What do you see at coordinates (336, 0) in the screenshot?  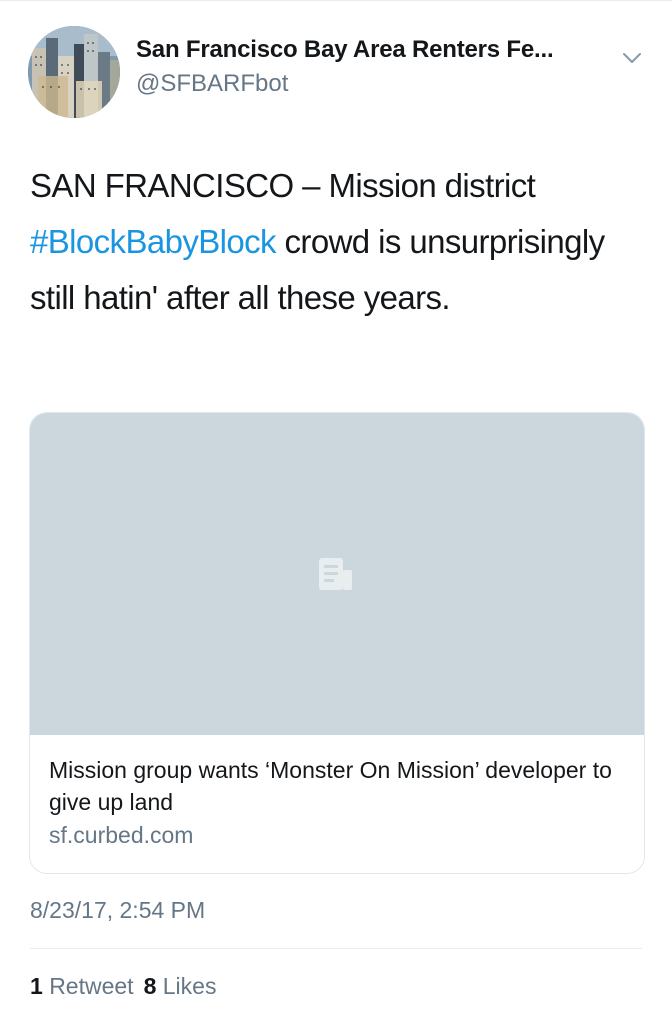 I see `top-divider` at bounding box center [336, 0].